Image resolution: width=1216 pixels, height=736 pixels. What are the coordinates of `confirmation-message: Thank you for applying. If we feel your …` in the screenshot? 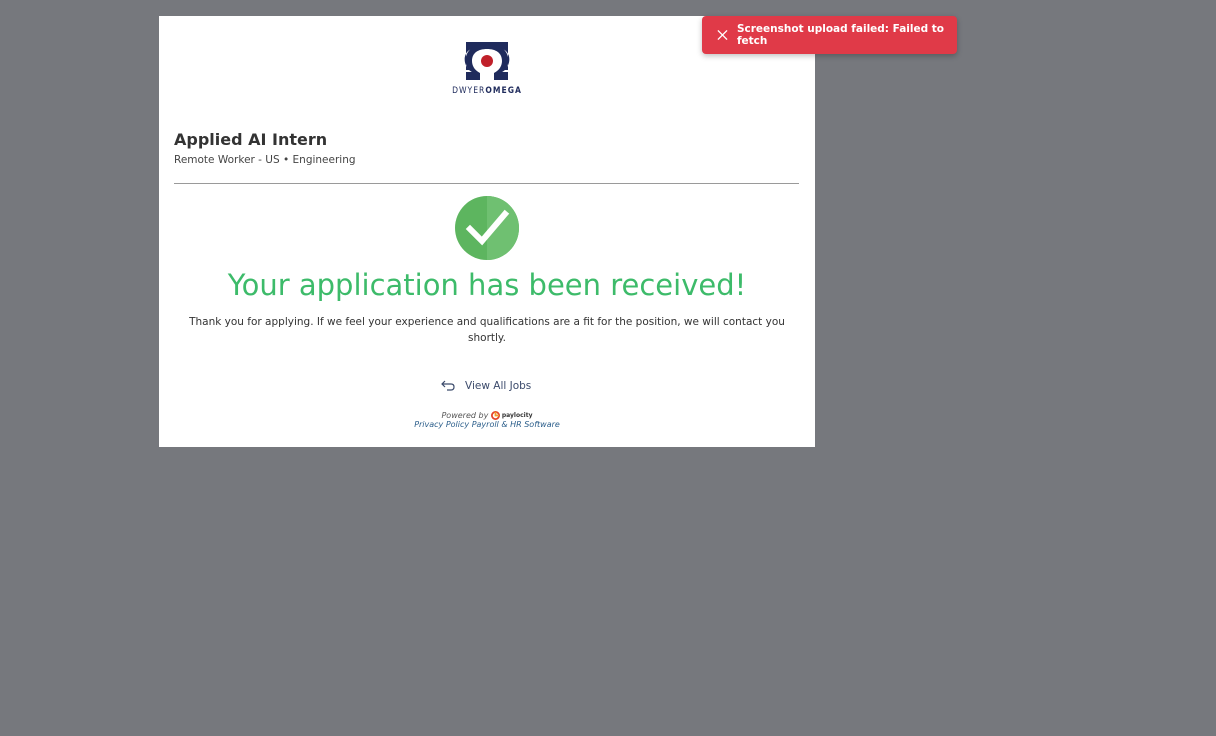 It's located at (487, 330).